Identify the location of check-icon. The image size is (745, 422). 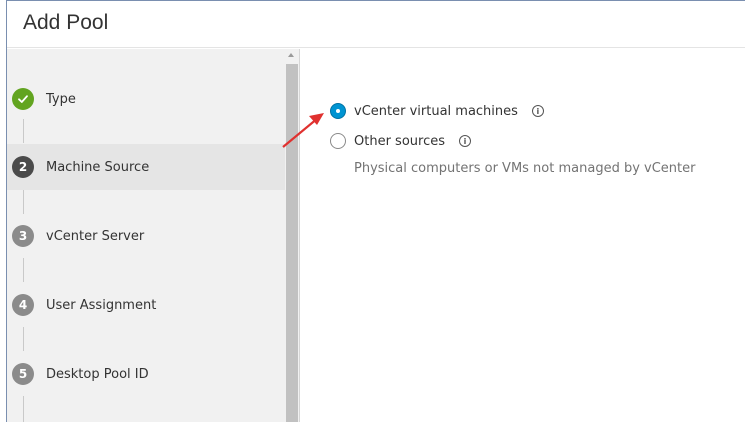
(23, 99).